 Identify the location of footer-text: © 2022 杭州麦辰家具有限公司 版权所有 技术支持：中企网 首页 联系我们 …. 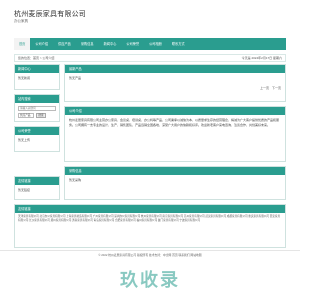
(150, 255).